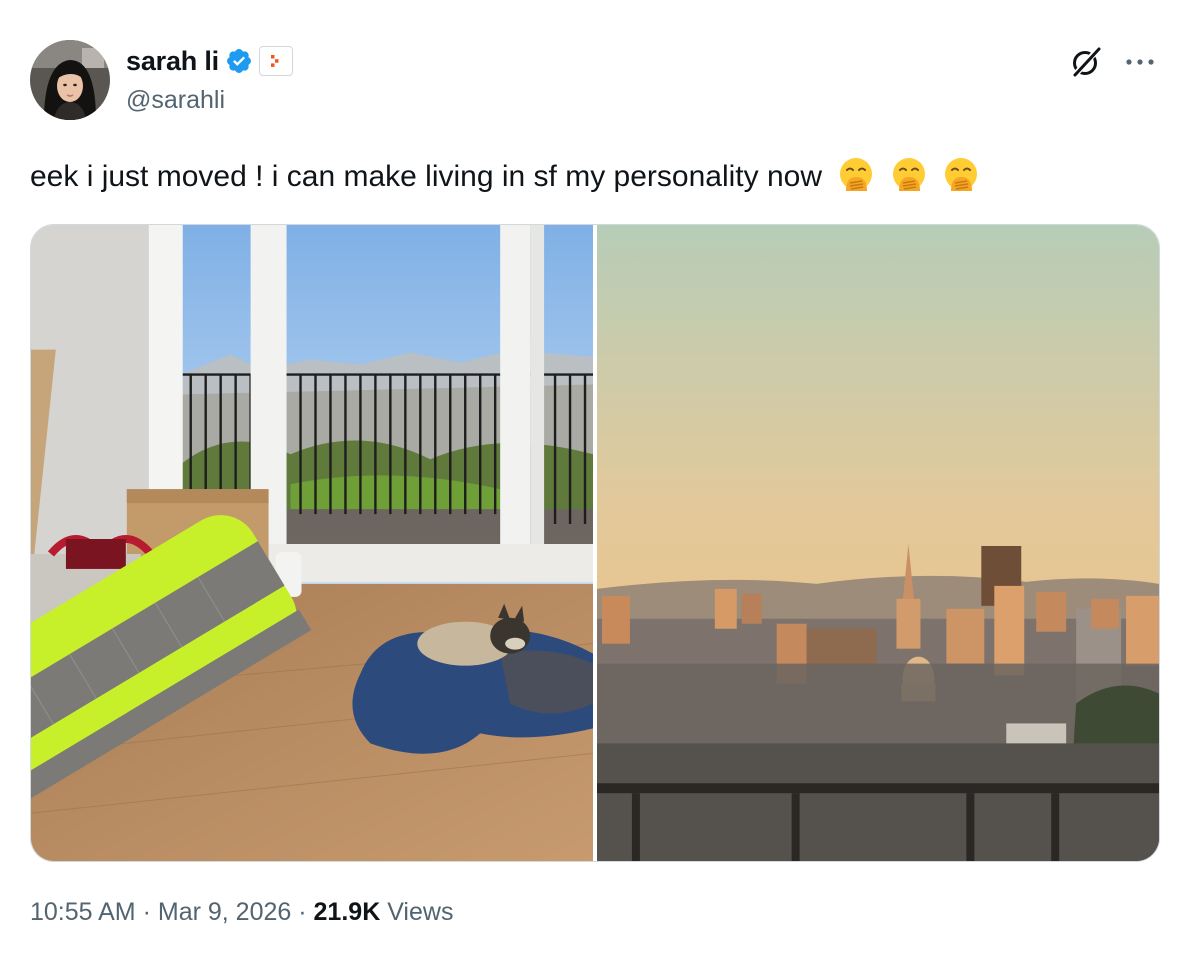 The width and height of the screenshot is (1188, 954). I want to click on more-options-button, so click(1140, 62).